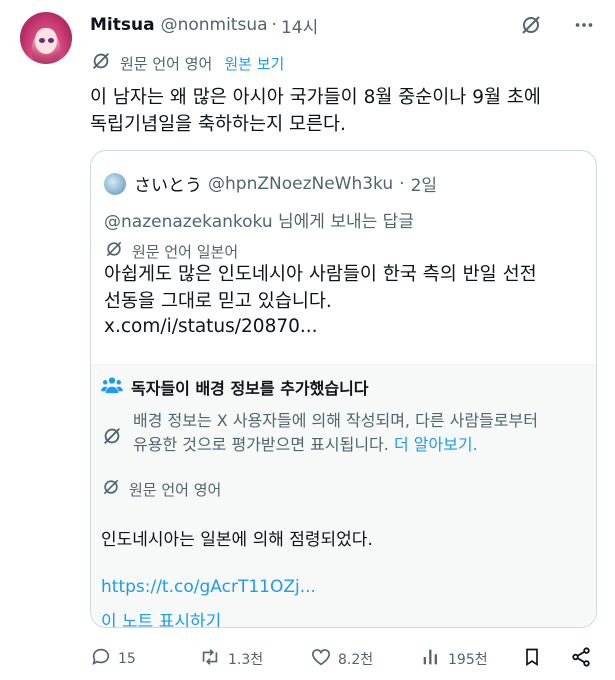  What do you see at coordinates (237, 540) in the screenshot?
I see `note-body: 인도네시아는 일본에 의해 점령되었다.` at bounding box center [237, 540].